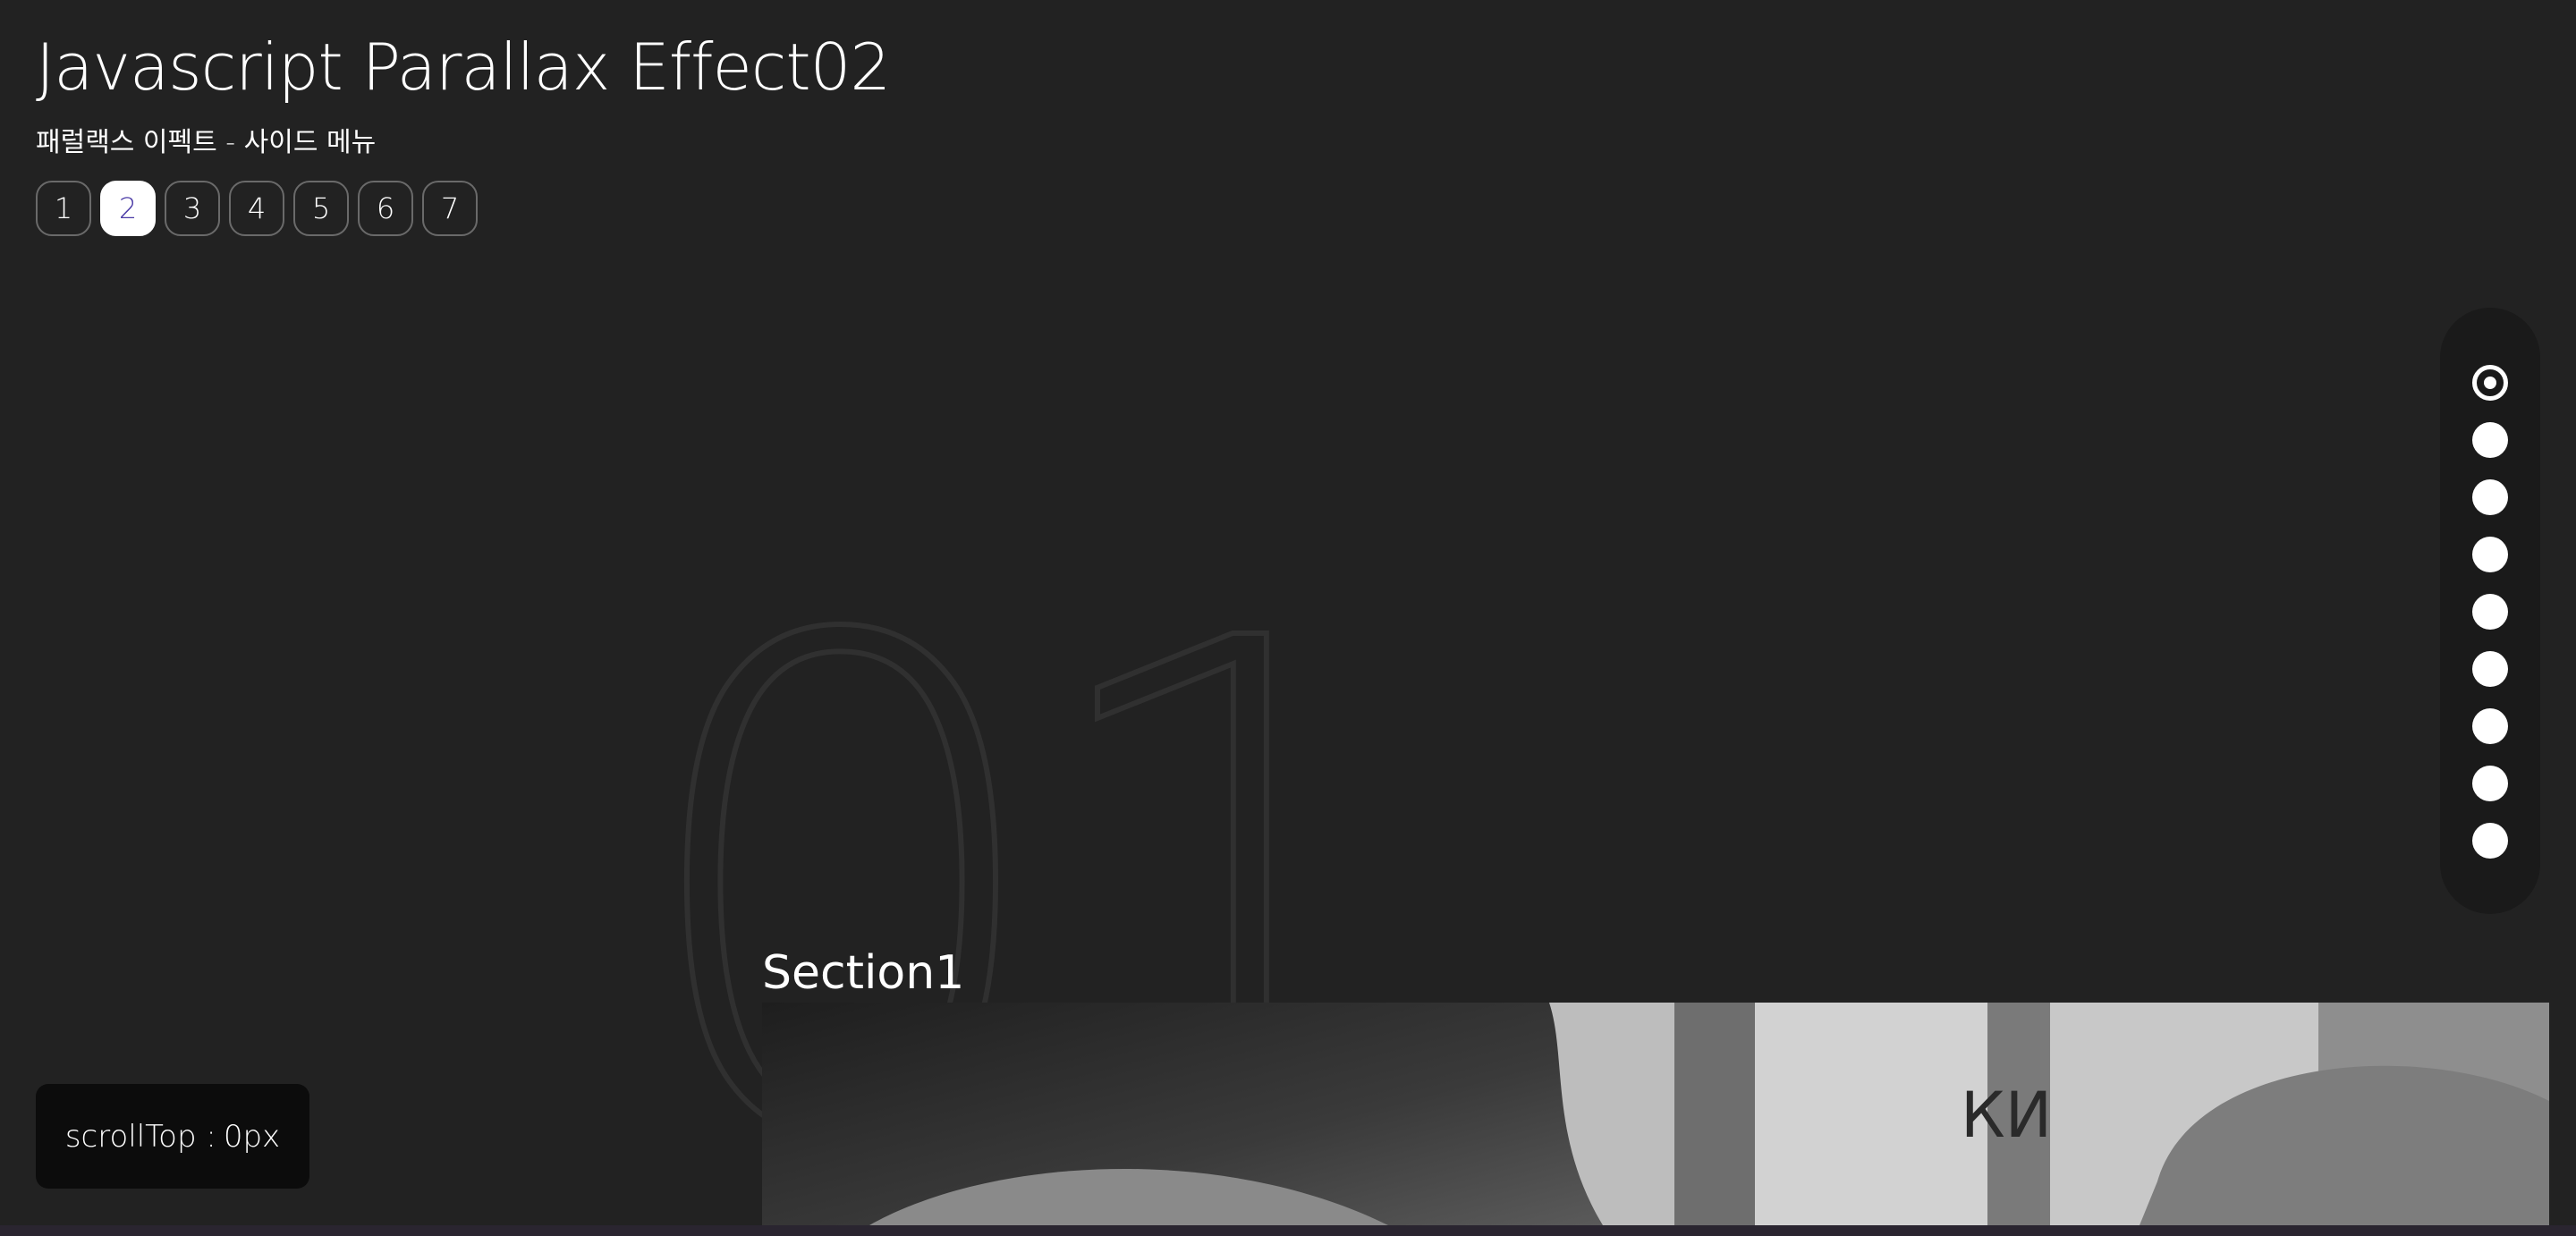  I want to click on side-dot-nav, so click(2490, 611).